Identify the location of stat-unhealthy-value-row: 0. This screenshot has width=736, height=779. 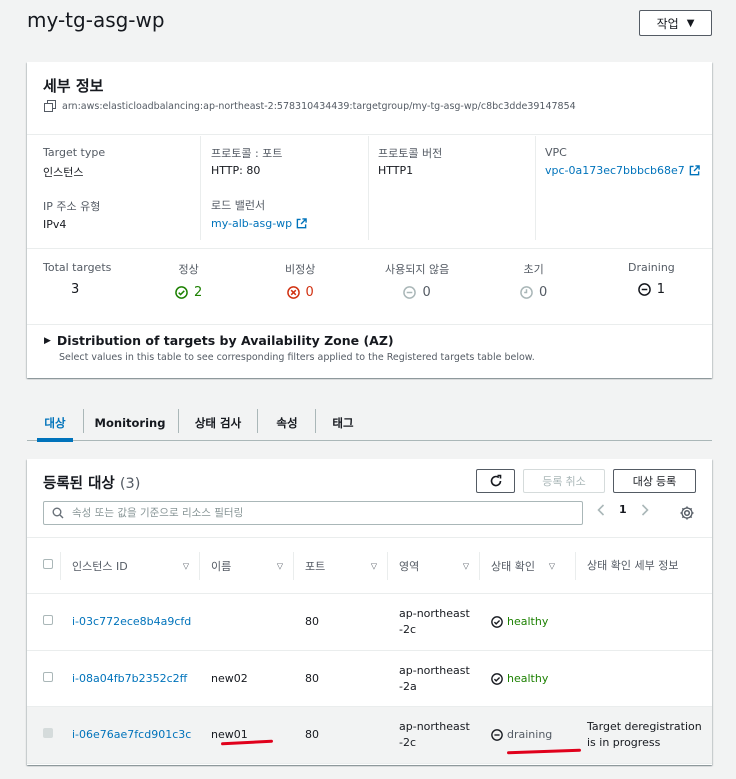
(300, 292).